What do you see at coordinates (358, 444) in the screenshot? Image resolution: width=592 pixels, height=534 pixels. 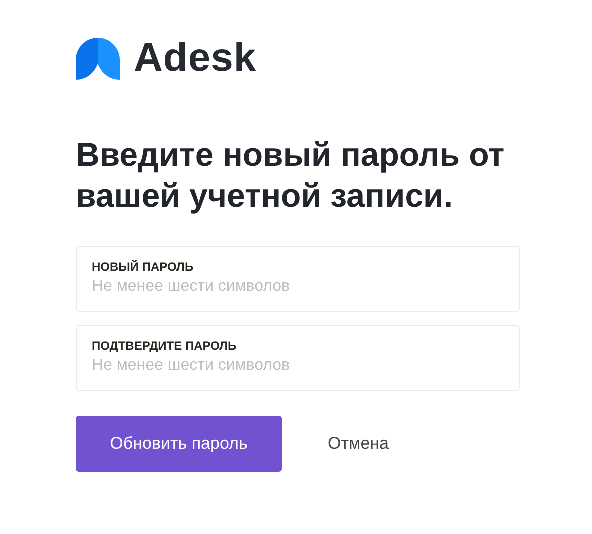 I see `cancel-button: Отмена` at bounding box center [358, 444].